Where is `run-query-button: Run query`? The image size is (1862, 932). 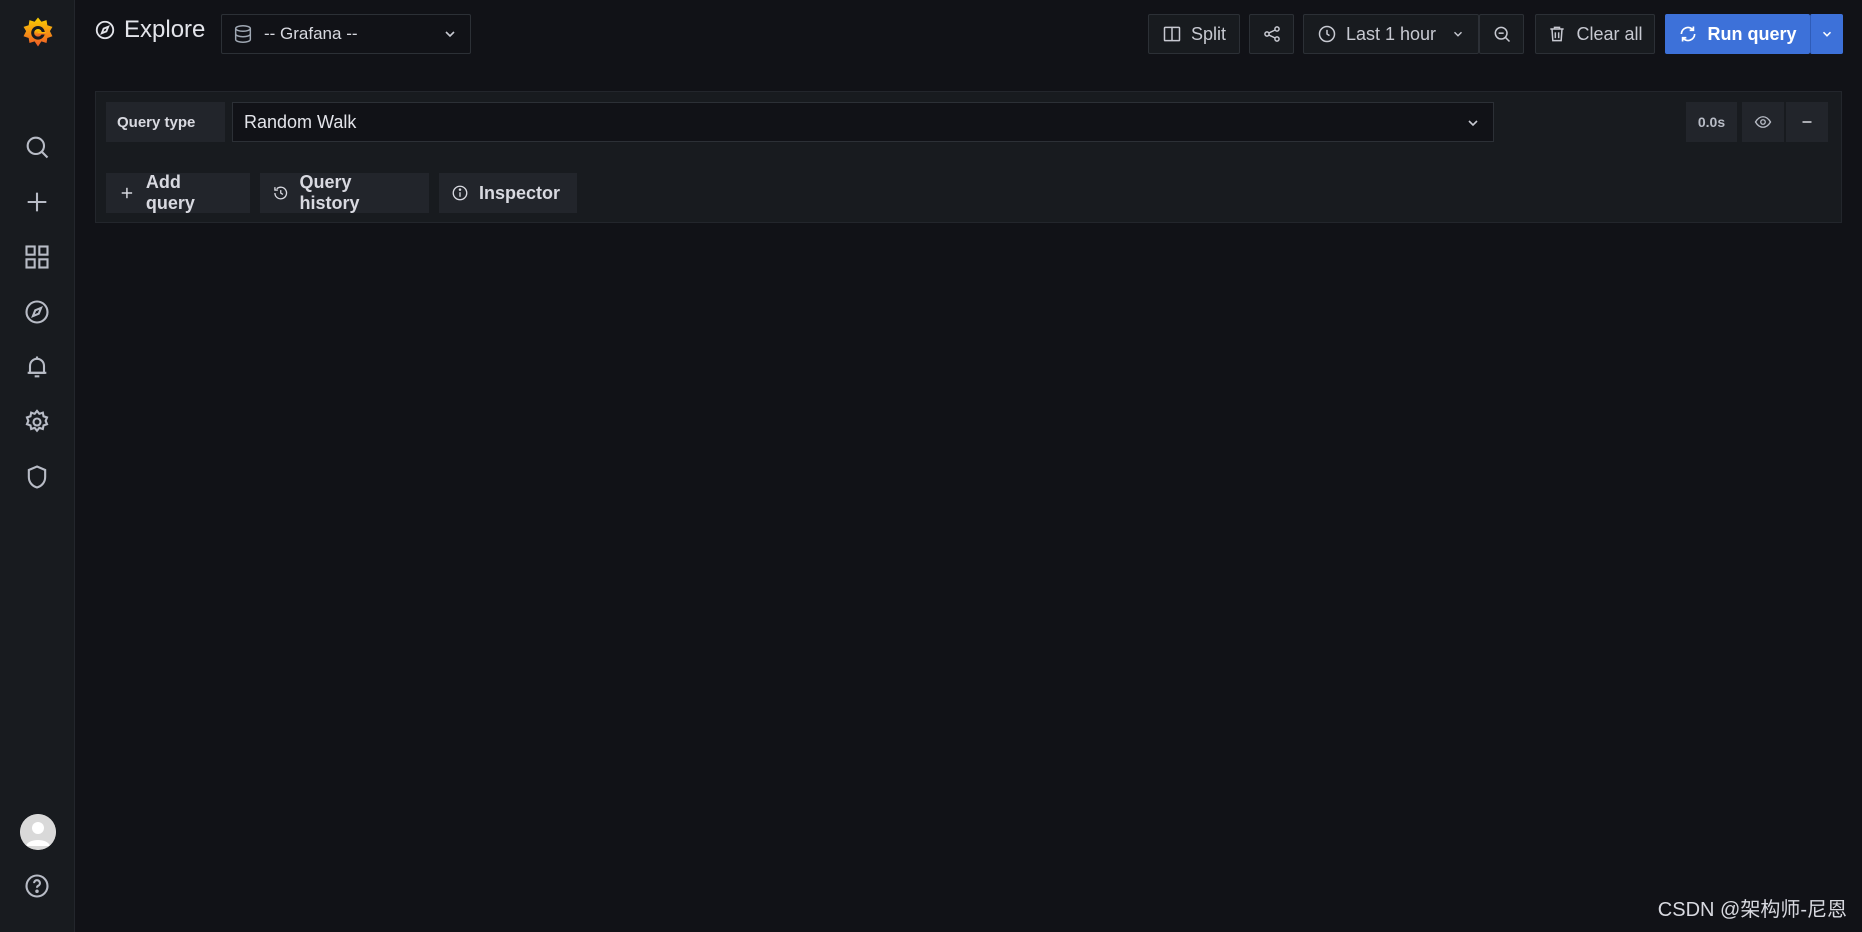 run-query-button: Run query is located at coordinates (1737, 34).